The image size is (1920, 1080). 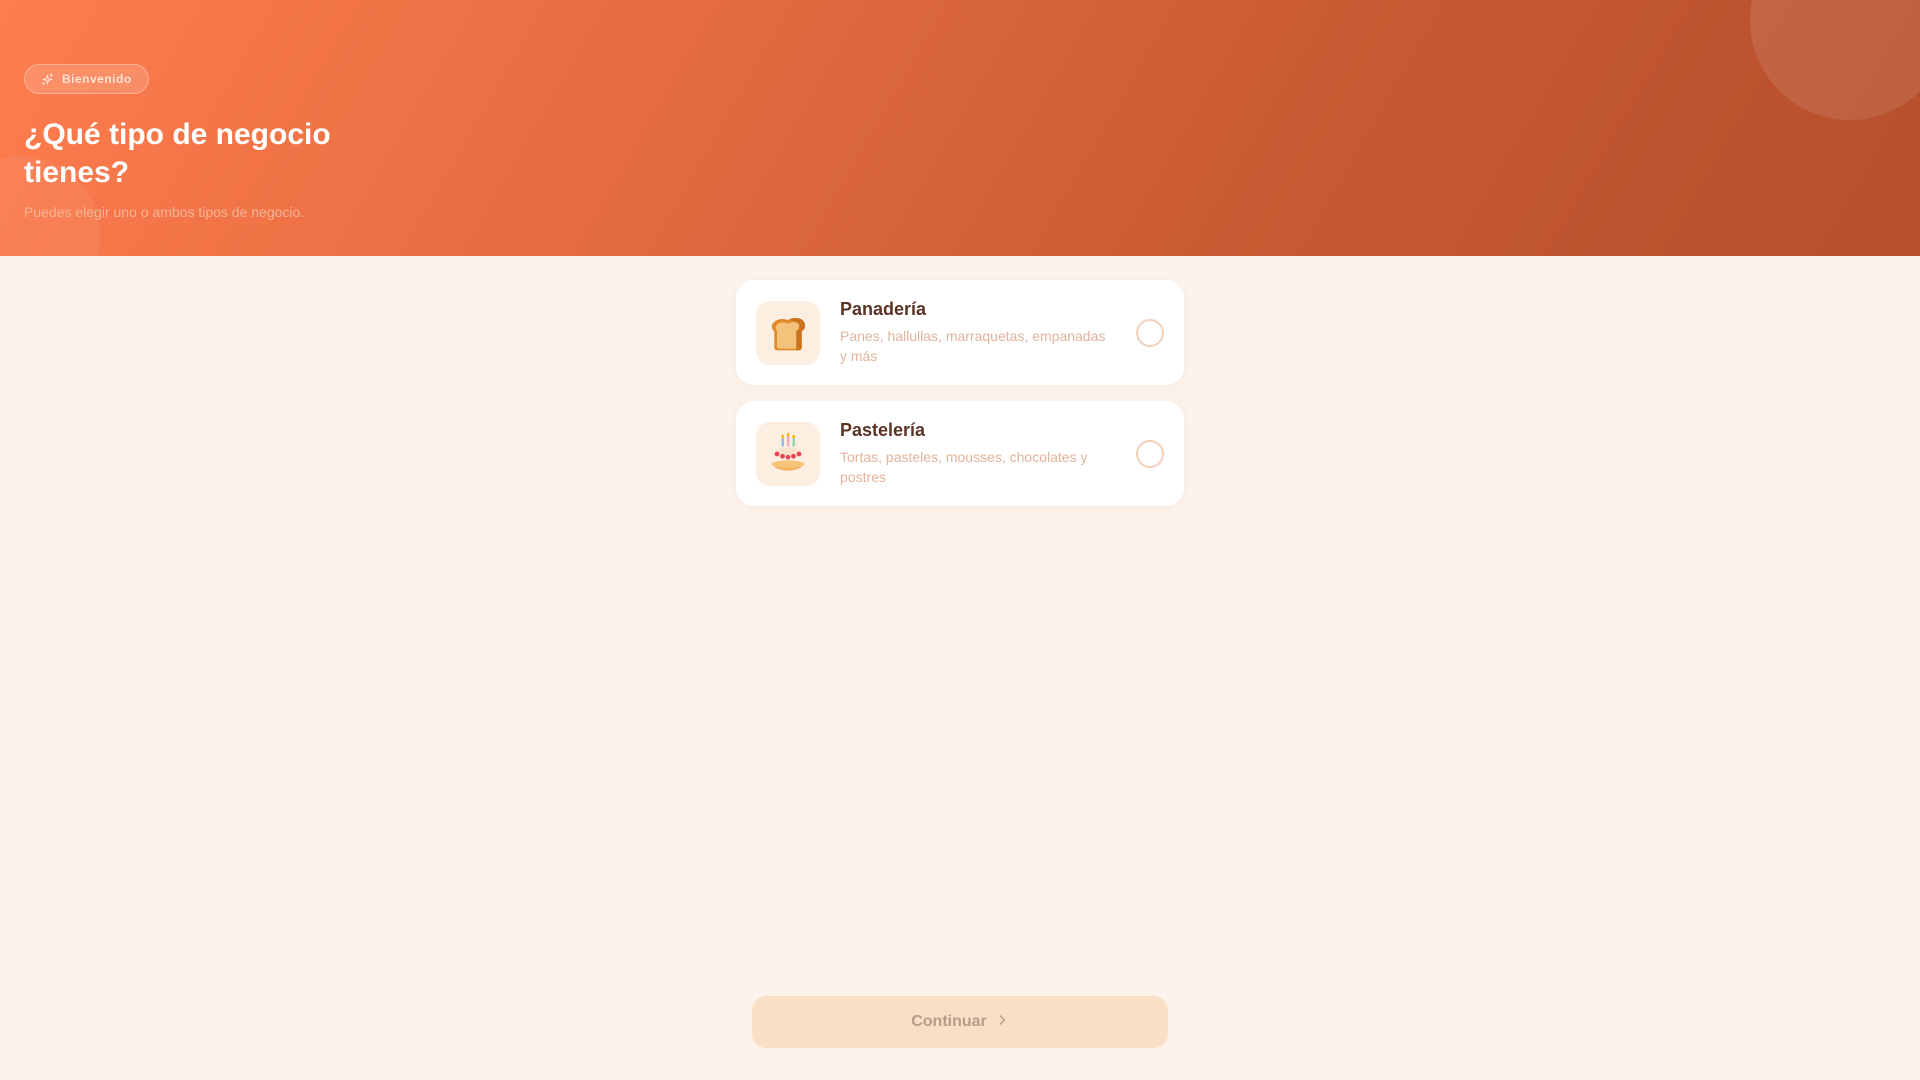 What do you see at coordinates (883, 430) in the screenshot?
I see `option-title: Pastelería` at bounding box center [883, 430].